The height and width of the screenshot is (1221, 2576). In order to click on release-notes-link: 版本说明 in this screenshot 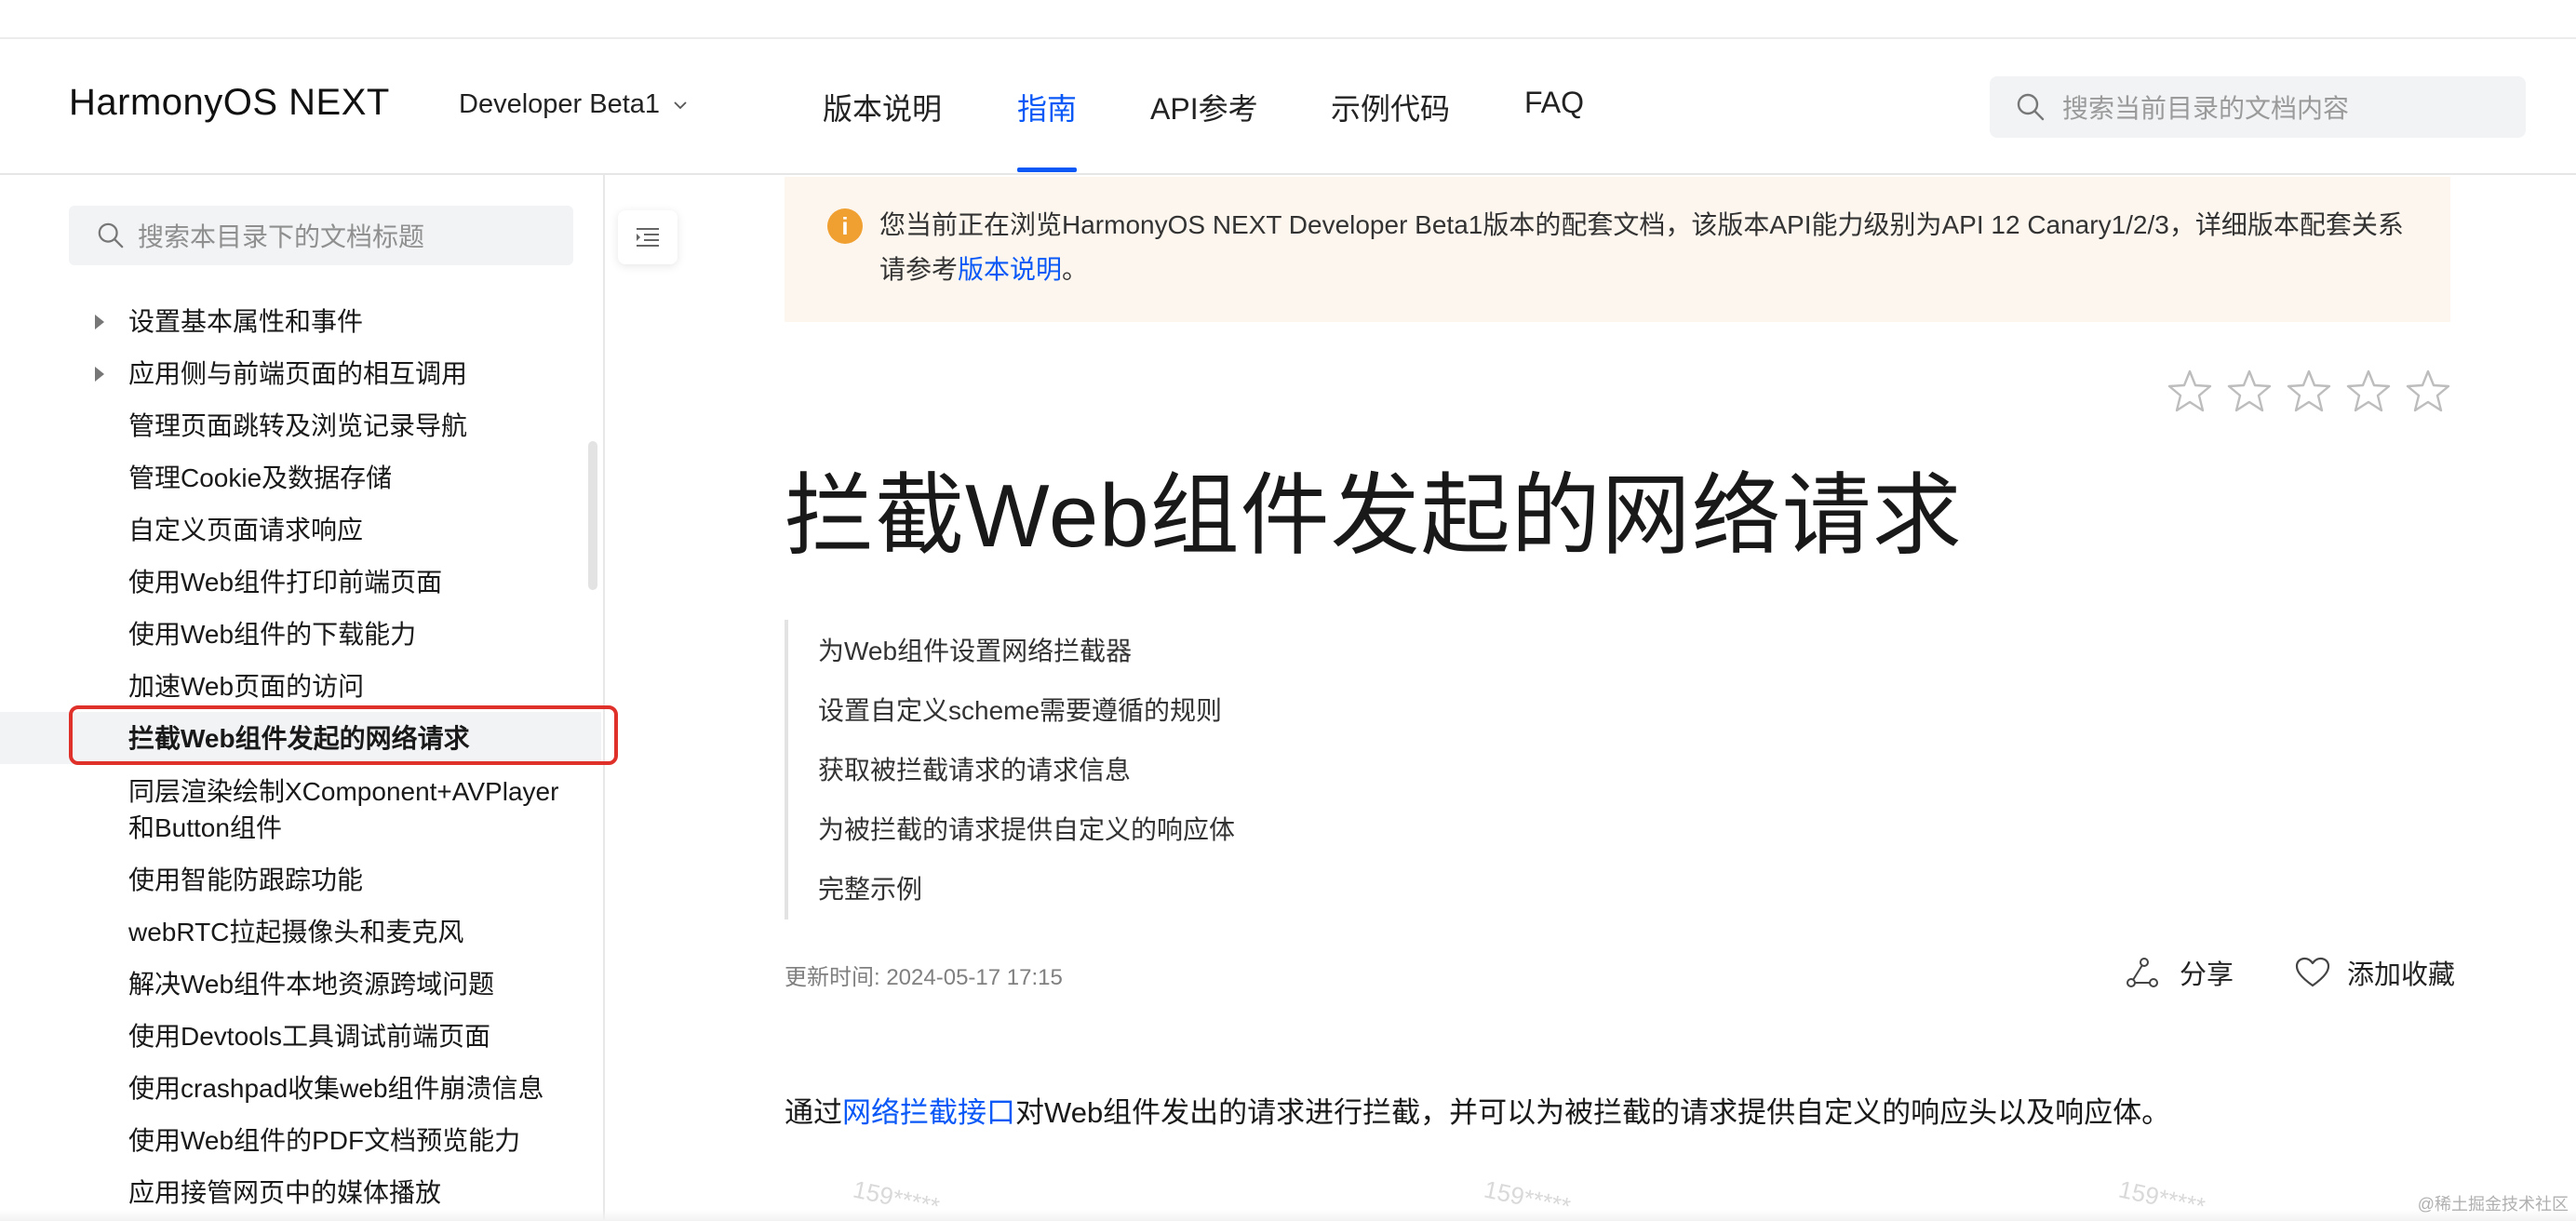, I will do `click(1010, 269)`.